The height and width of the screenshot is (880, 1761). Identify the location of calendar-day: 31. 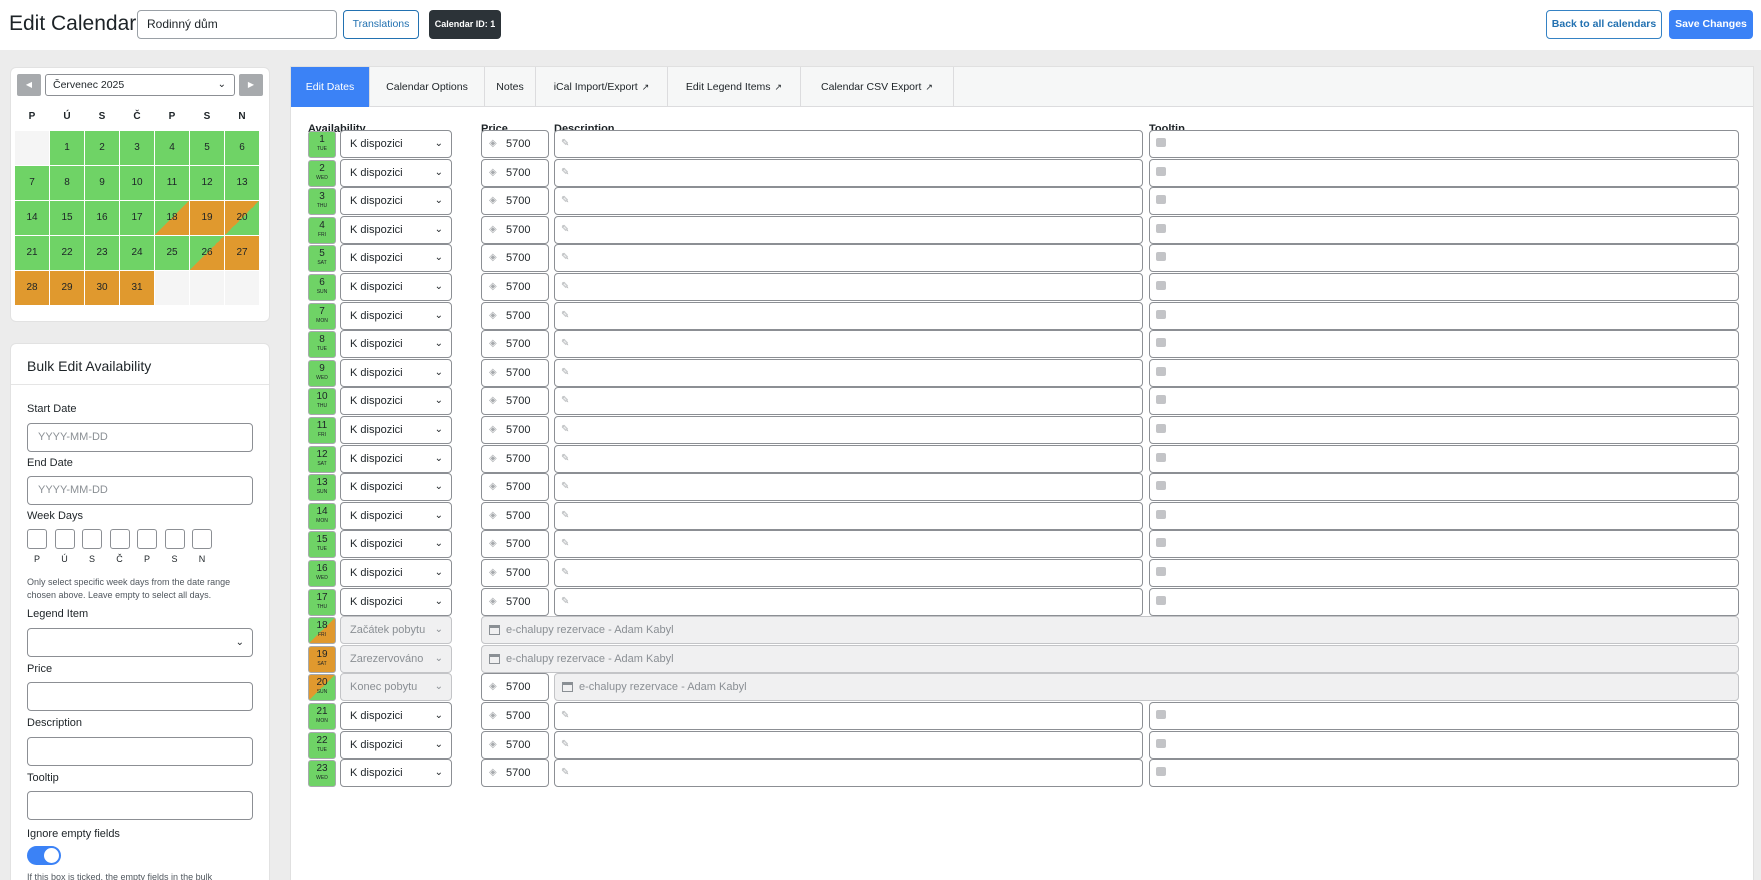
(137, 288).